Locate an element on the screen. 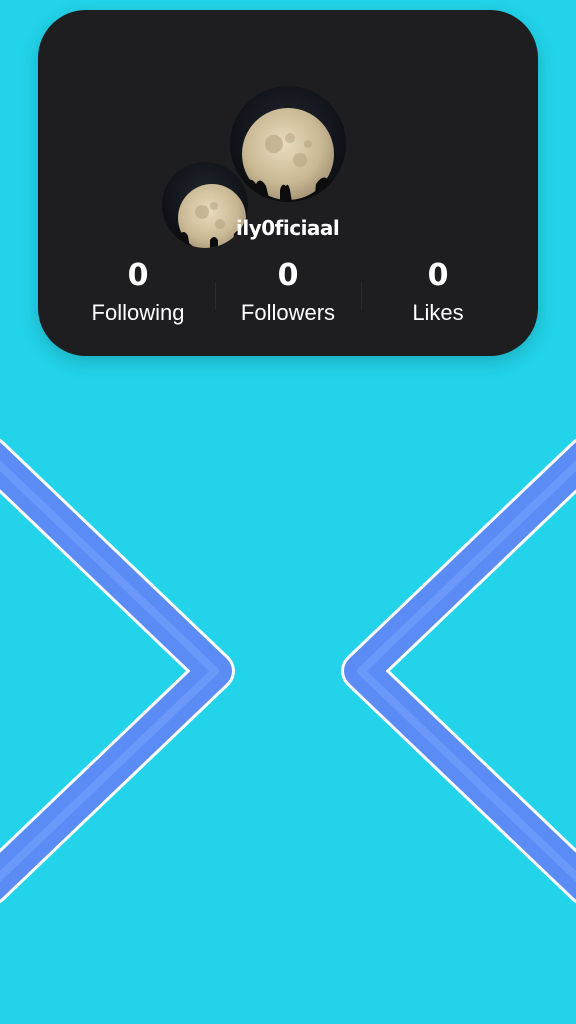  following-stat: 0 Following is located at coordinates (138, 291).